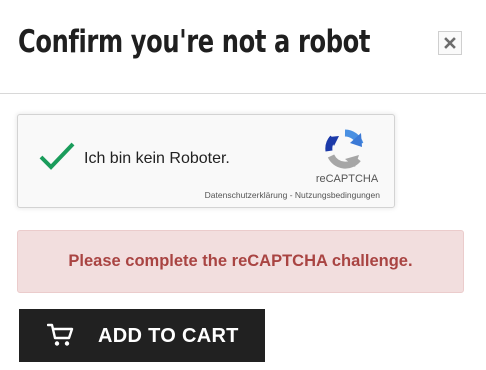 The image size is (486, 370). What do you see at coordinates (194, 42) in the screenshot?
I see `modal-title: Confirm you're not a robot` at bounding box center [194, 42].